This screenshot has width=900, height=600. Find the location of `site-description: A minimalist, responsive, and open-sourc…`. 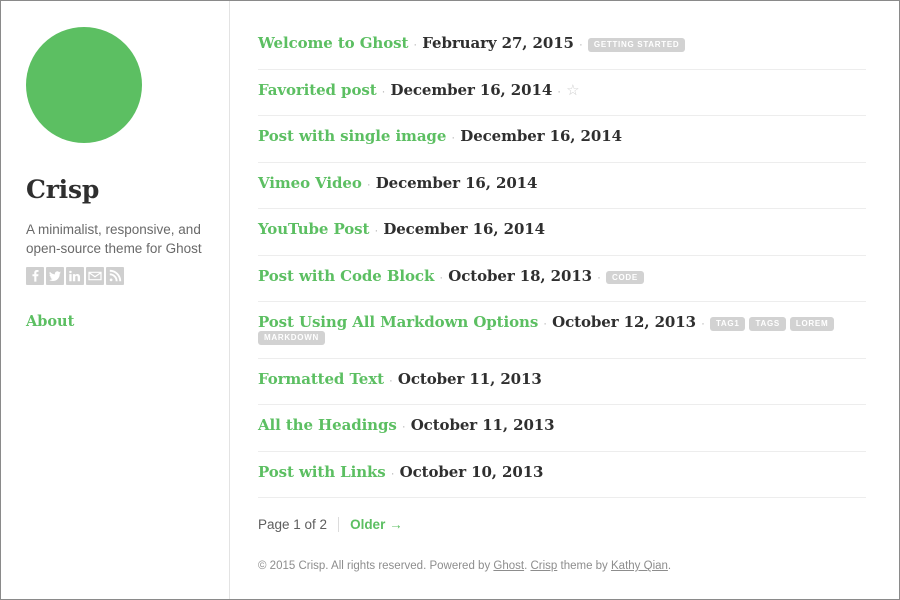

site-description: A minimalist, responsive, and open-sourc… is located at coordinates (114, 238).